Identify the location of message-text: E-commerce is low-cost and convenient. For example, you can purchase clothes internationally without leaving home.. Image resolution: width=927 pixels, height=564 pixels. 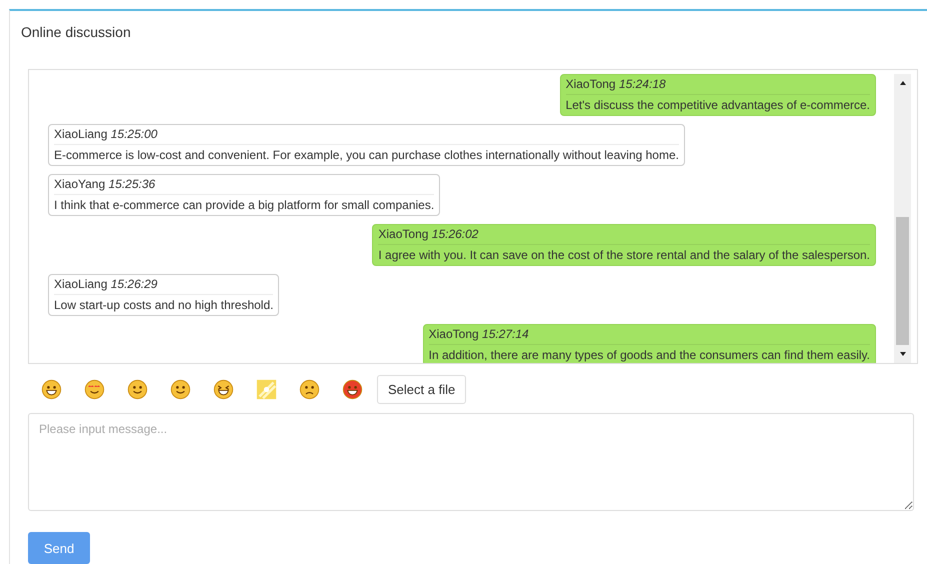
(366, 155).